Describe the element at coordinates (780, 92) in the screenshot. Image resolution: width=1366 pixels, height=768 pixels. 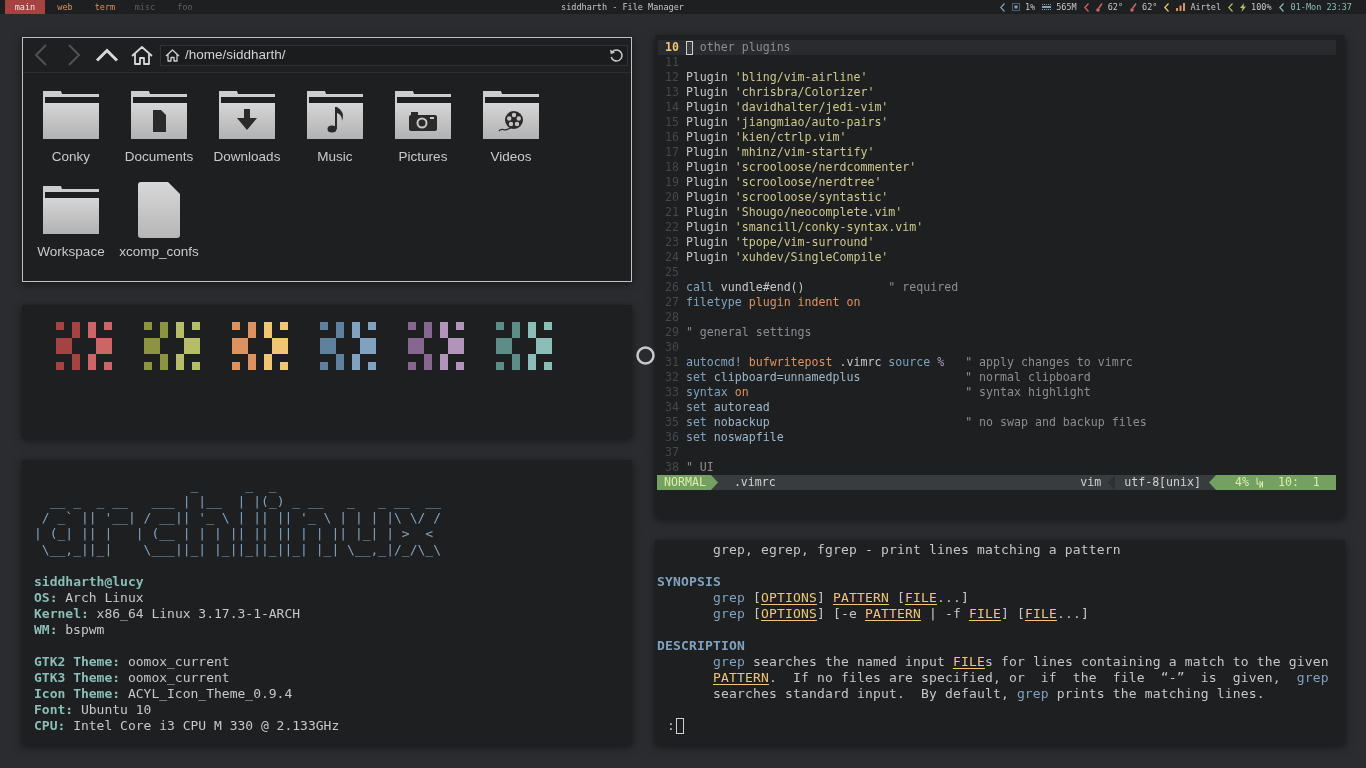
I see `code-line: Plugin 'chrisbra/Colorizer'` at that location.